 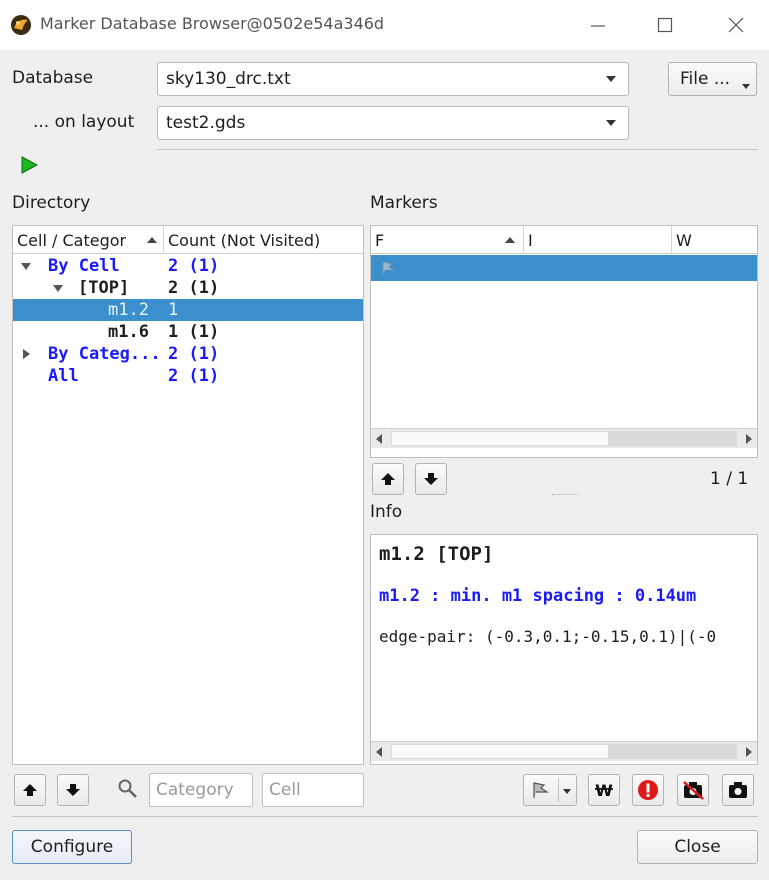 I want to click on remove-snapshot-button, so click(x=693, y=790).